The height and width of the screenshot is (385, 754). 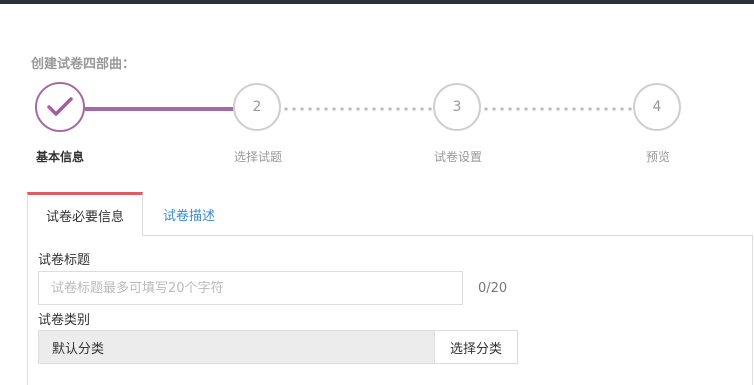 I want to click on step-2-circle: 2, so click(x=257, y=107).